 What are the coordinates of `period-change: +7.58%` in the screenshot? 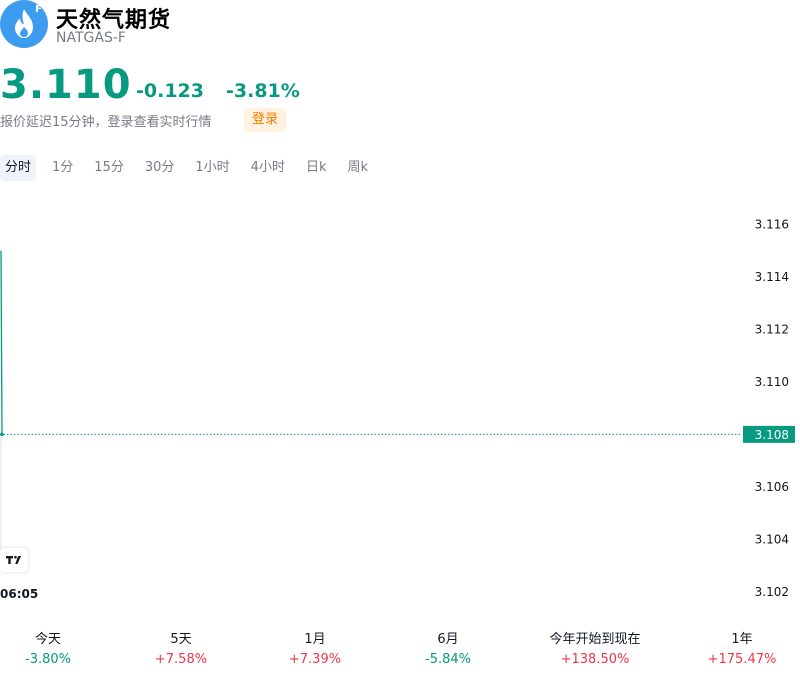 It's located at (181, 659).